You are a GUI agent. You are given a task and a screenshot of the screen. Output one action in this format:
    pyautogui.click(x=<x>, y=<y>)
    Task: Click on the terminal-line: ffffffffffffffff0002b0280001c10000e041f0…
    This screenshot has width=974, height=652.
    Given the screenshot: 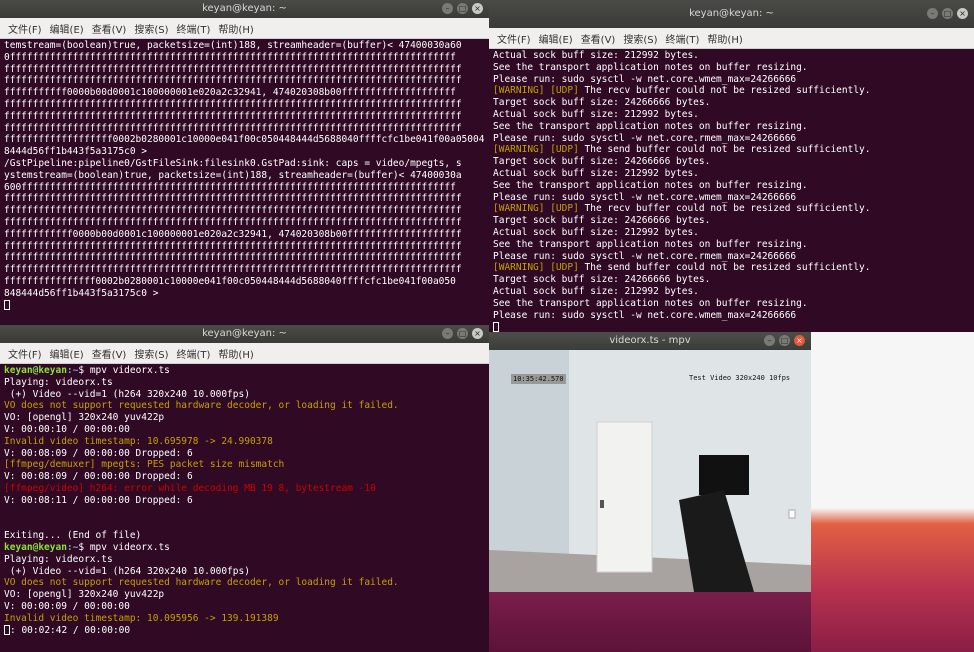 What is the action you would take?
    pyautogui.click(x=230, y=281)
    